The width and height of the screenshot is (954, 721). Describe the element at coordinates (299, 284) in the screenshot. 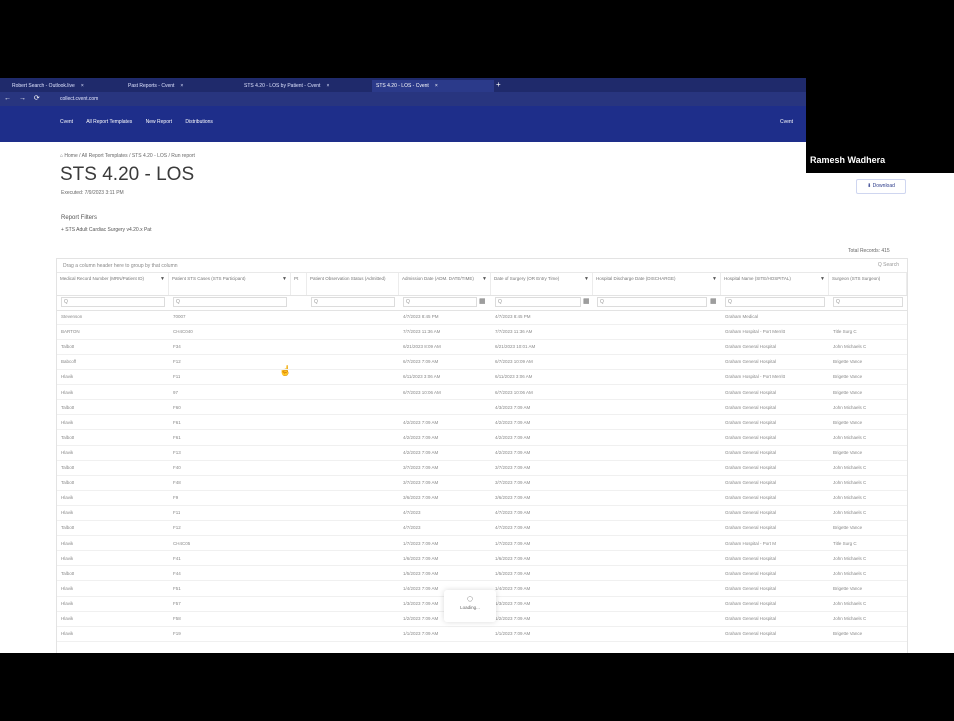

I see `column-header: Pt` at that location.